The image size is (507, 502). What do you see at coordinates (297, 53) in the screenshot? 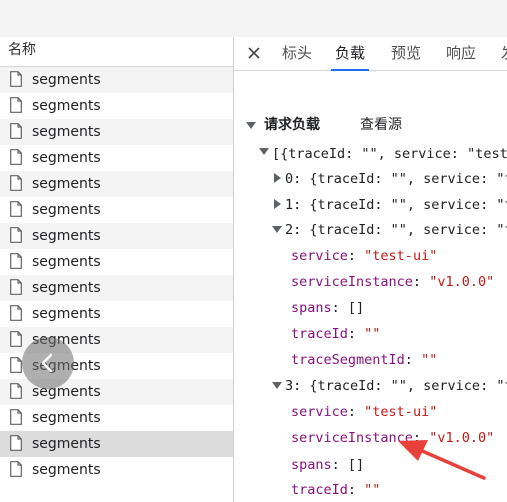
I see `tab-headers: 标头` at bounding box center [297, 53].